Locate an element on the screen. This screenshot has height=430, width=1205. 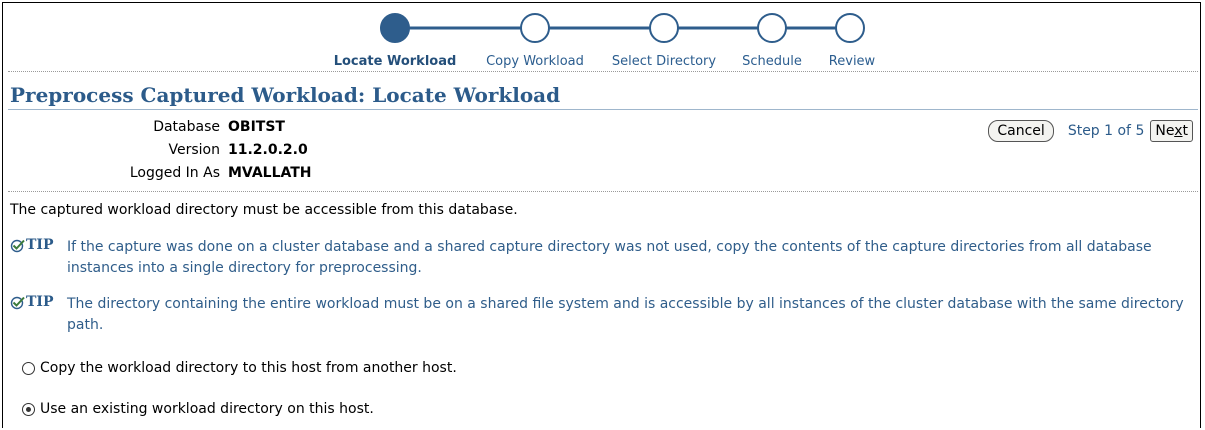
database-row: Database OBITST is located at coordinates (216, 127).